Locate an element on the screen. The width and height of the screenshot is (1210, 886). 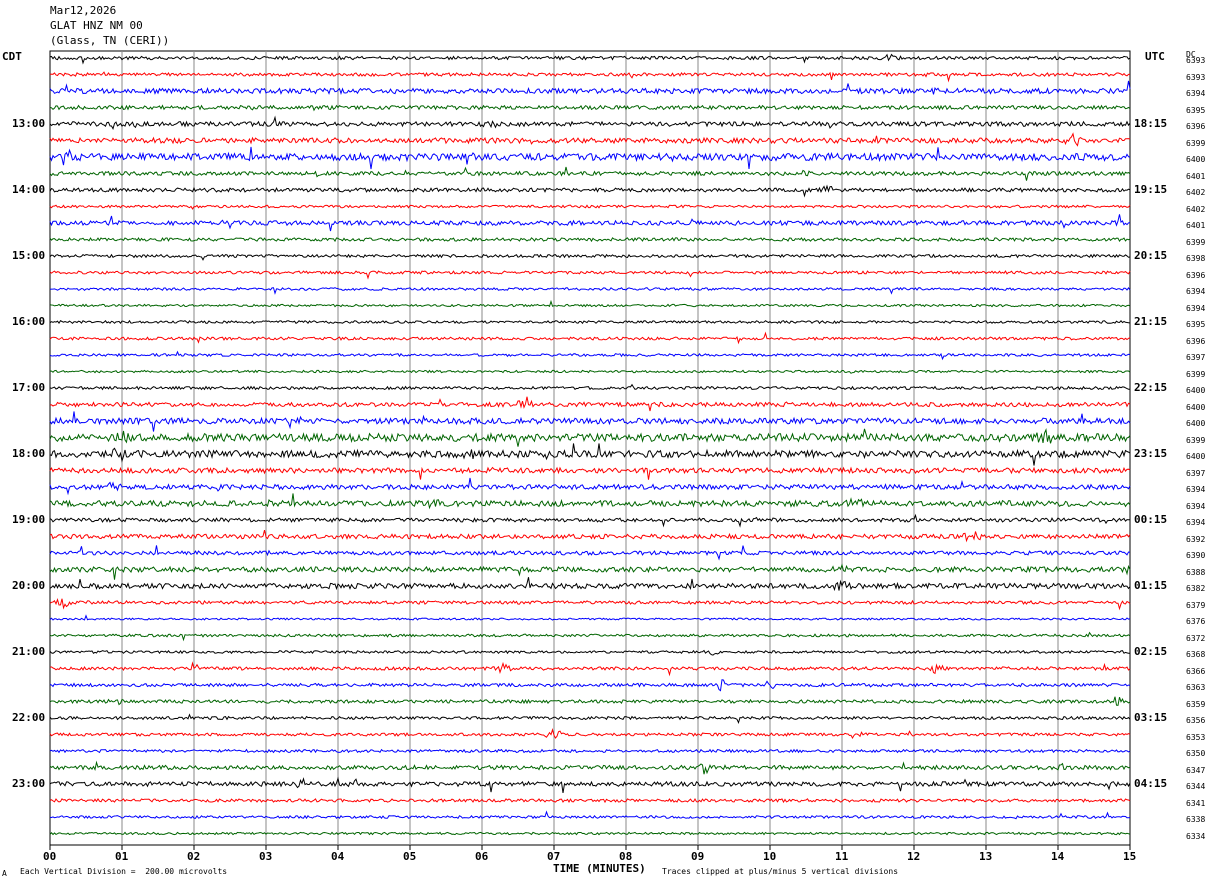
dc-offset-label: 6379 is located at coordinates (1196, 605).